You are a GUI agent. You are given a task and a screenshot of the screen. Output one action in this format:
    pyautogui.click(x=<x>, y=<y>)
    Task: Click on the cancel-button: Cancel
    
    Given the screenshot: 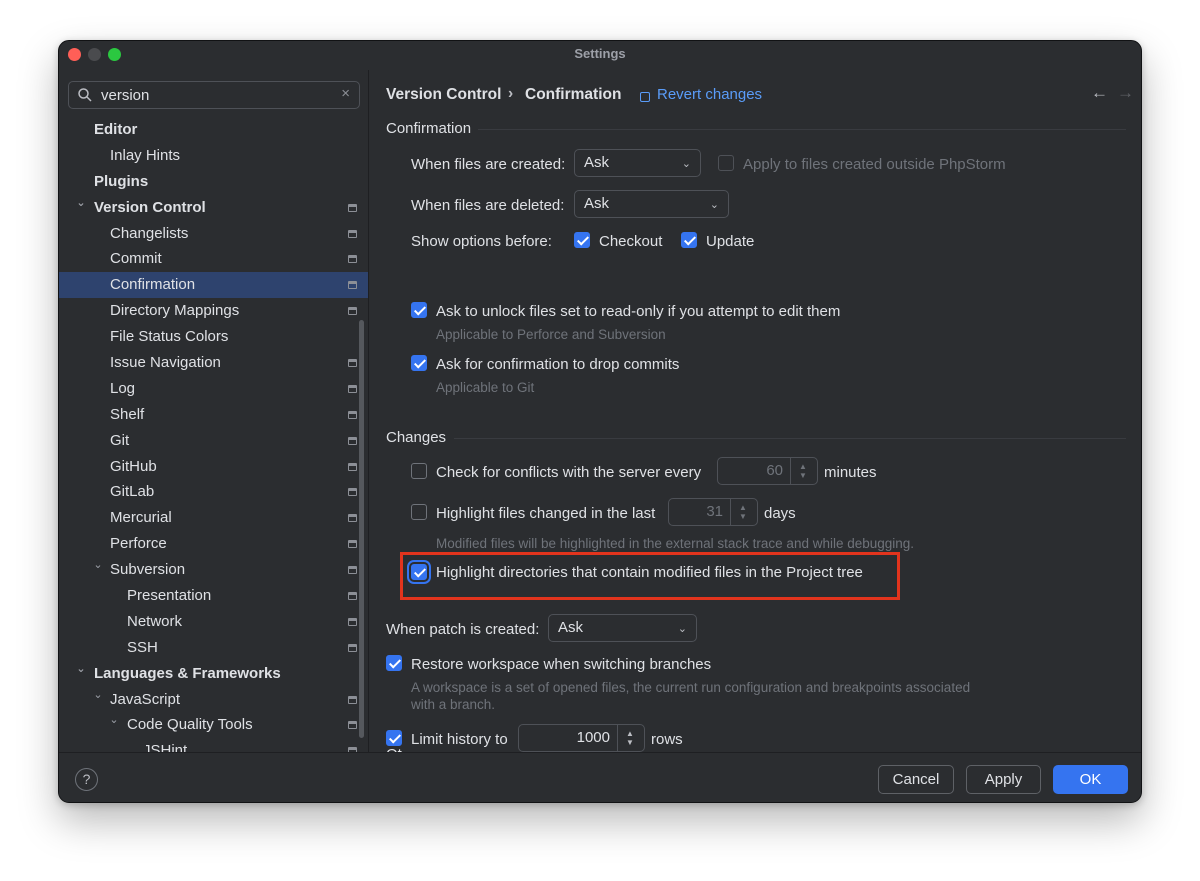 What is the action you would take?
    pyautogui.click(x=916, y=779)
    